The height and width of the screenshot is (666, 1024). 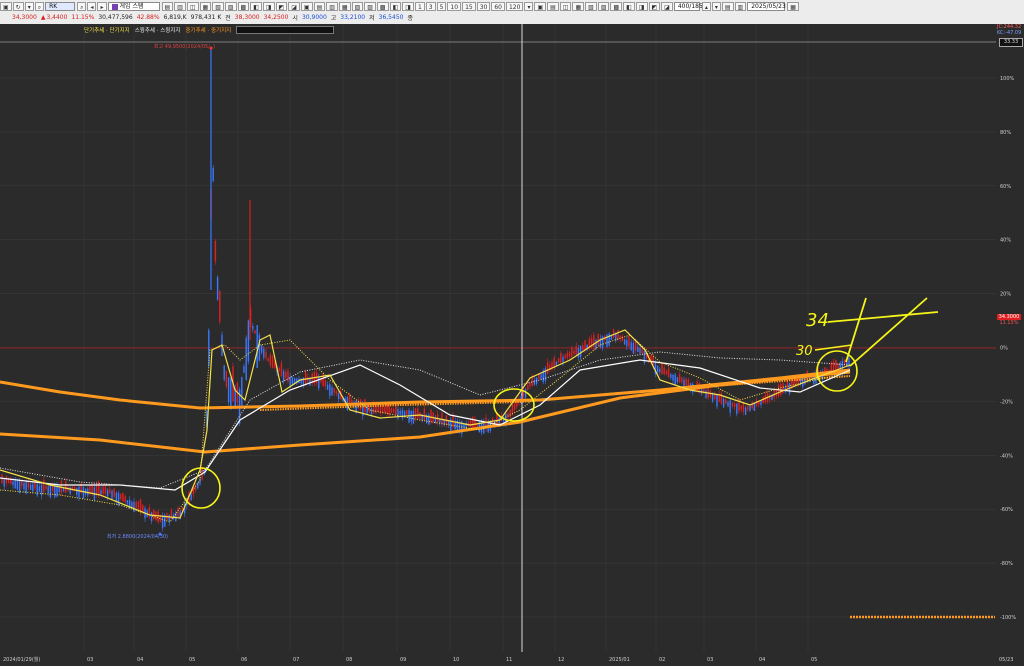 What do you see at coordinates (716, 6) in the screenshot?
I see `period-down-icon: ▾` at bounding box center [716, 6].